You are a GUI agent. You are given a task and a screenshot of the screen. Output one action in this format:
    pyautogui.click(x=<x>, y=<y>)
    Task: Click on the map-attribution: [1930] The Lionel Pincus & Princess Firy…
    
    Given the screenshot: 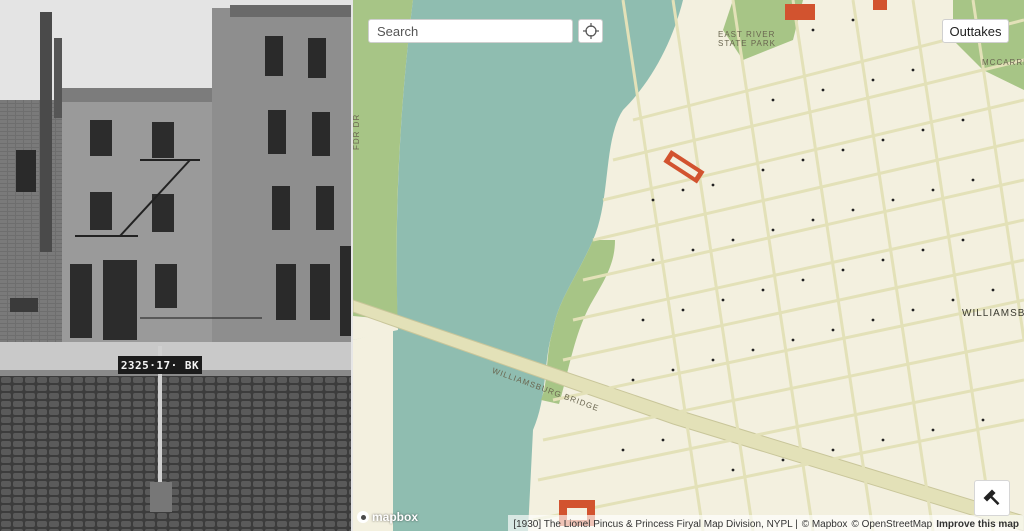 What is the action you would take?
    pyautogui.click(x=766, y=523)
    